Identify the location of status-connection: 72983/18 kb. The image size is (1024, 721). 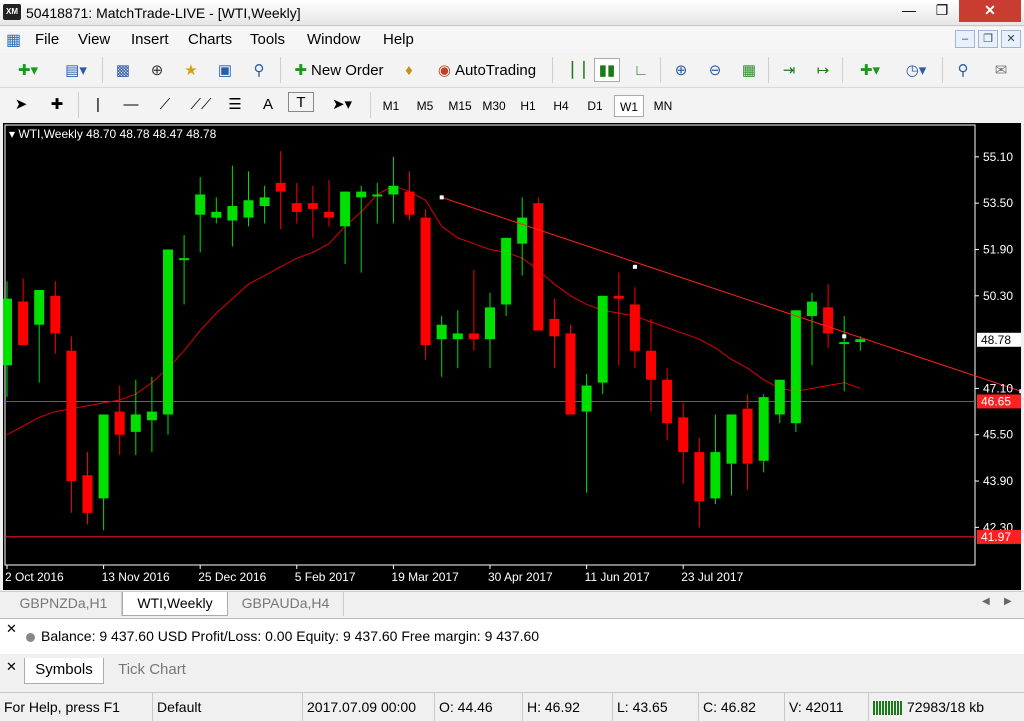
(946, 707).